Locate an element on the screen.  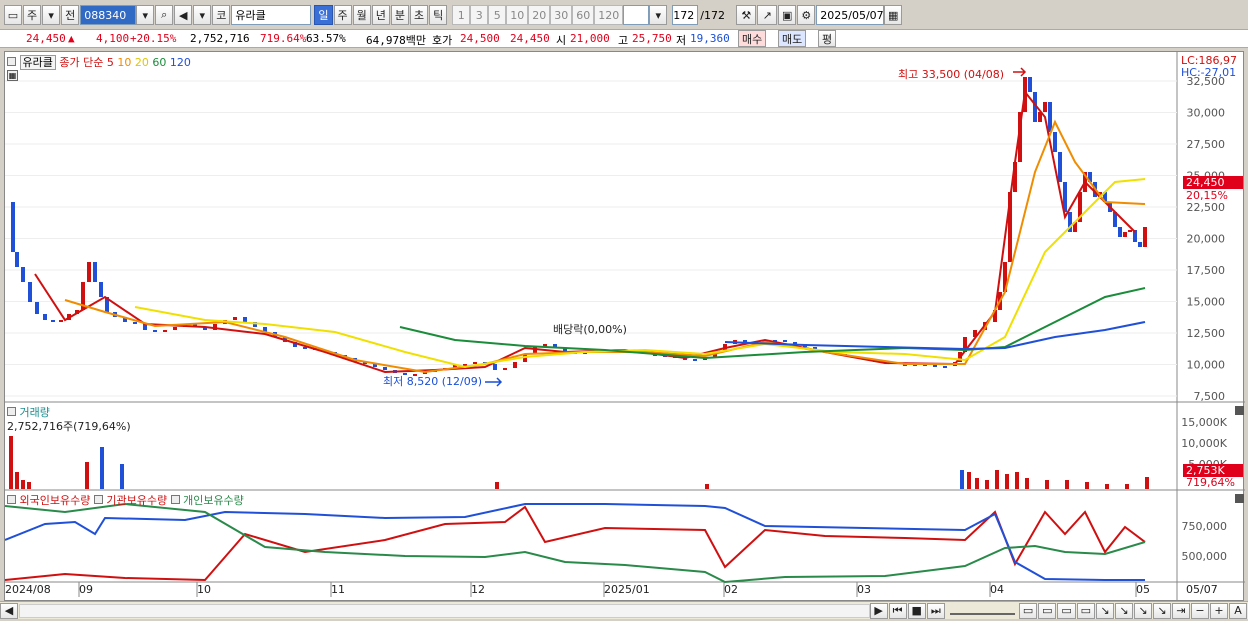
price-change-pct: +20.15% is located at coordinates (153, 38).